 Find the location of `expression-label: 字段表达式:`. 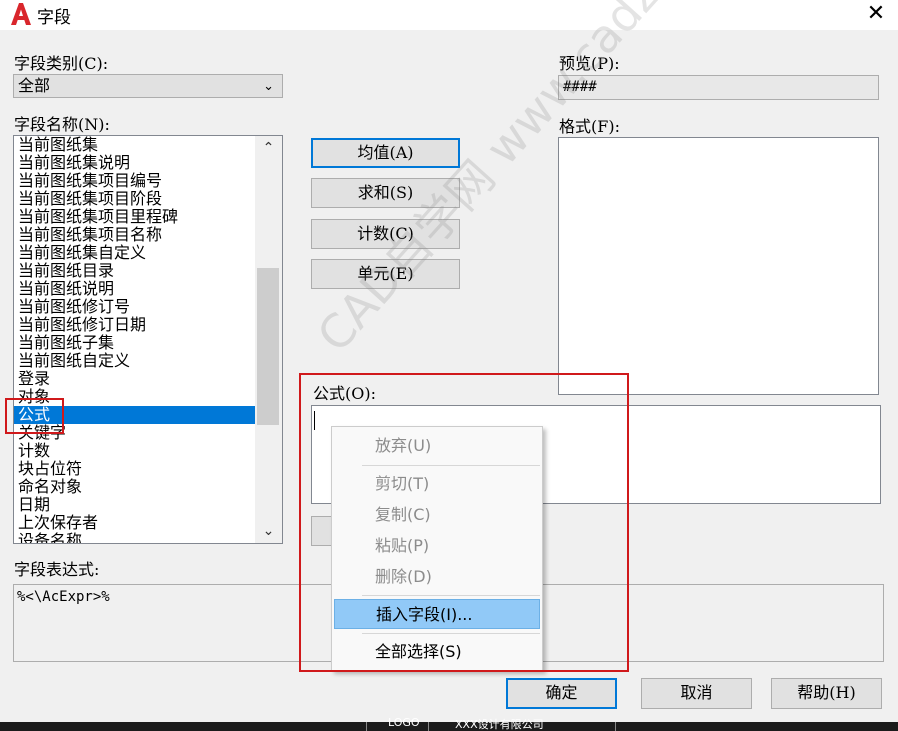

expression-label: 字段表达式: is located at coordinates (57, 569).